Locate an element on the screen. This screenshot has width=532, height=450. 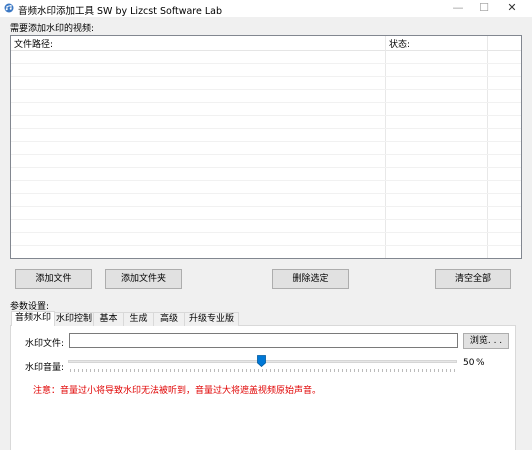
volume-unit: % is located at coordinates (480, 363).